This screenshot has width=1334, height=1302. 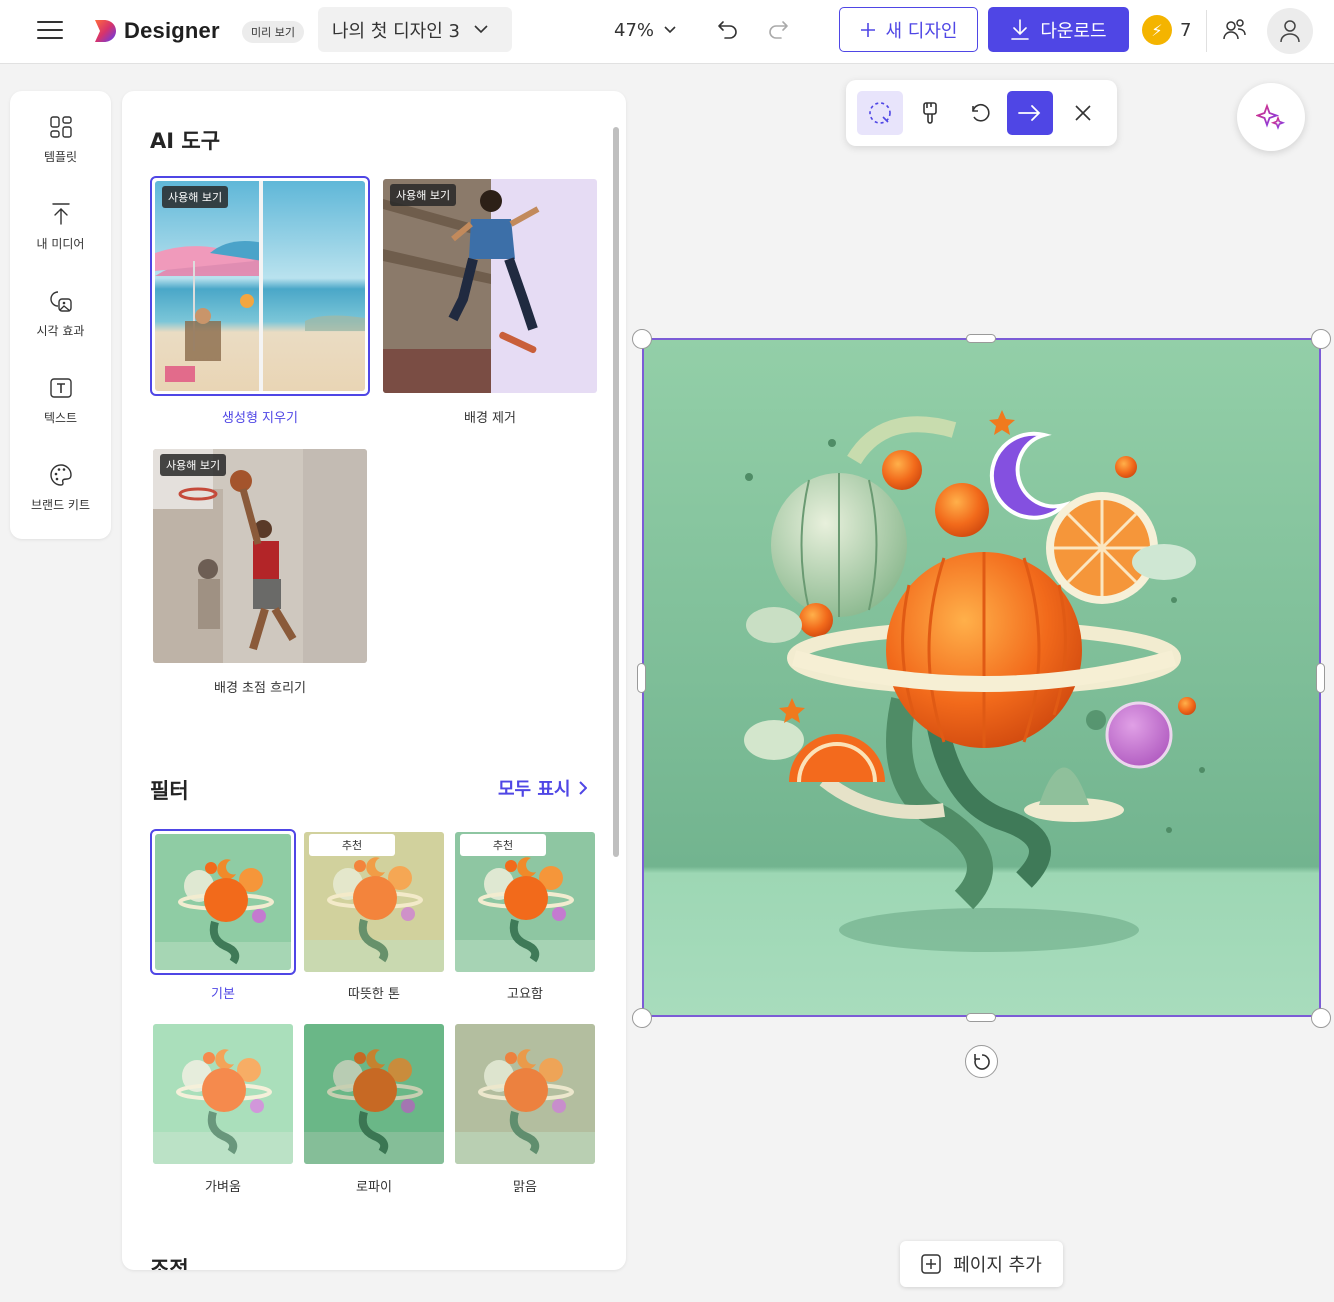 I want to click on rotate-icon, so click(x=981, y=1061).